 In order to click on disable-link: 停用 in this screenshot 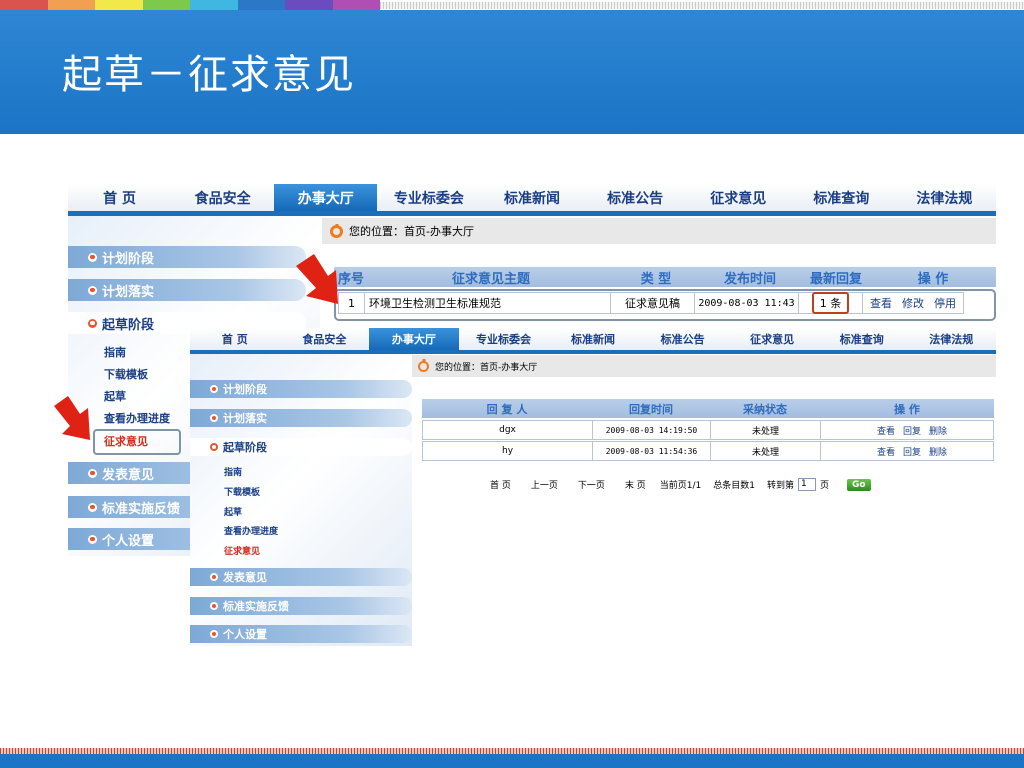, I will do `click(945, 303)`.